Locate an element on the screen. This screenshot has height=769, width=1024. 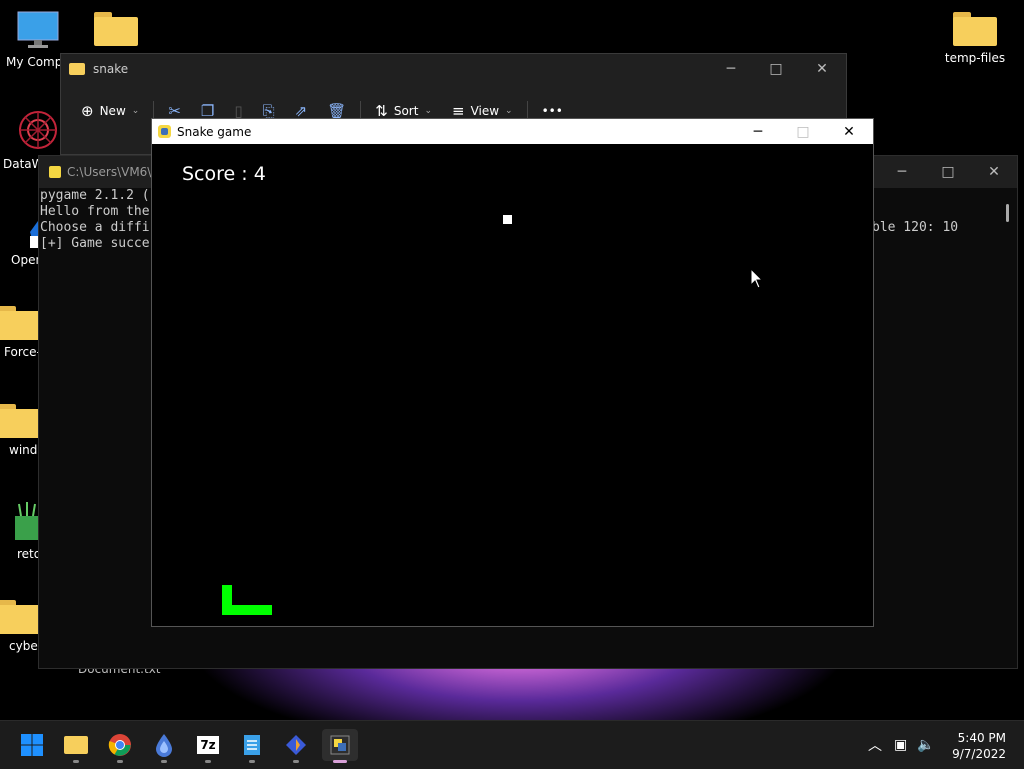
desktop-icon-label: temp-files is located at coordinates (975, 58).